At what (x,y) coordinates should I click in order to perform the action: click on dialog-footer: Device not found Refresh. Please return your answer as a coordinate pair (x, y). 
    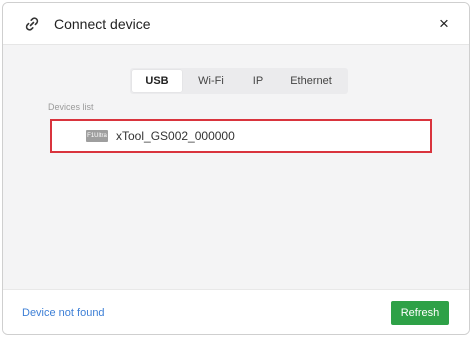
    Looking at the image, I should click on (236, 311).